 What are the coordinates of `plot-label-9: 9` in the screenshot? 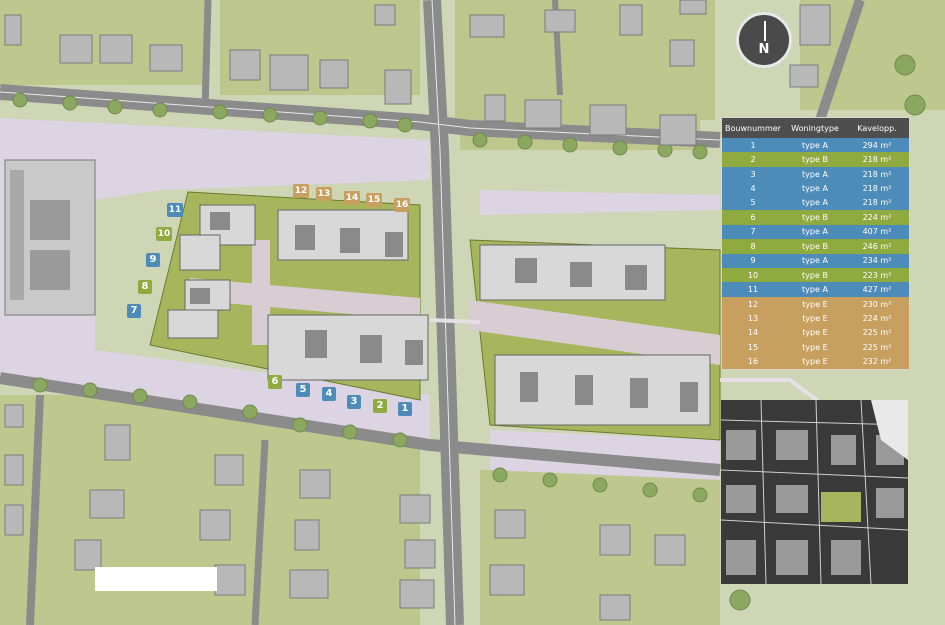 It's located at (153, 260).